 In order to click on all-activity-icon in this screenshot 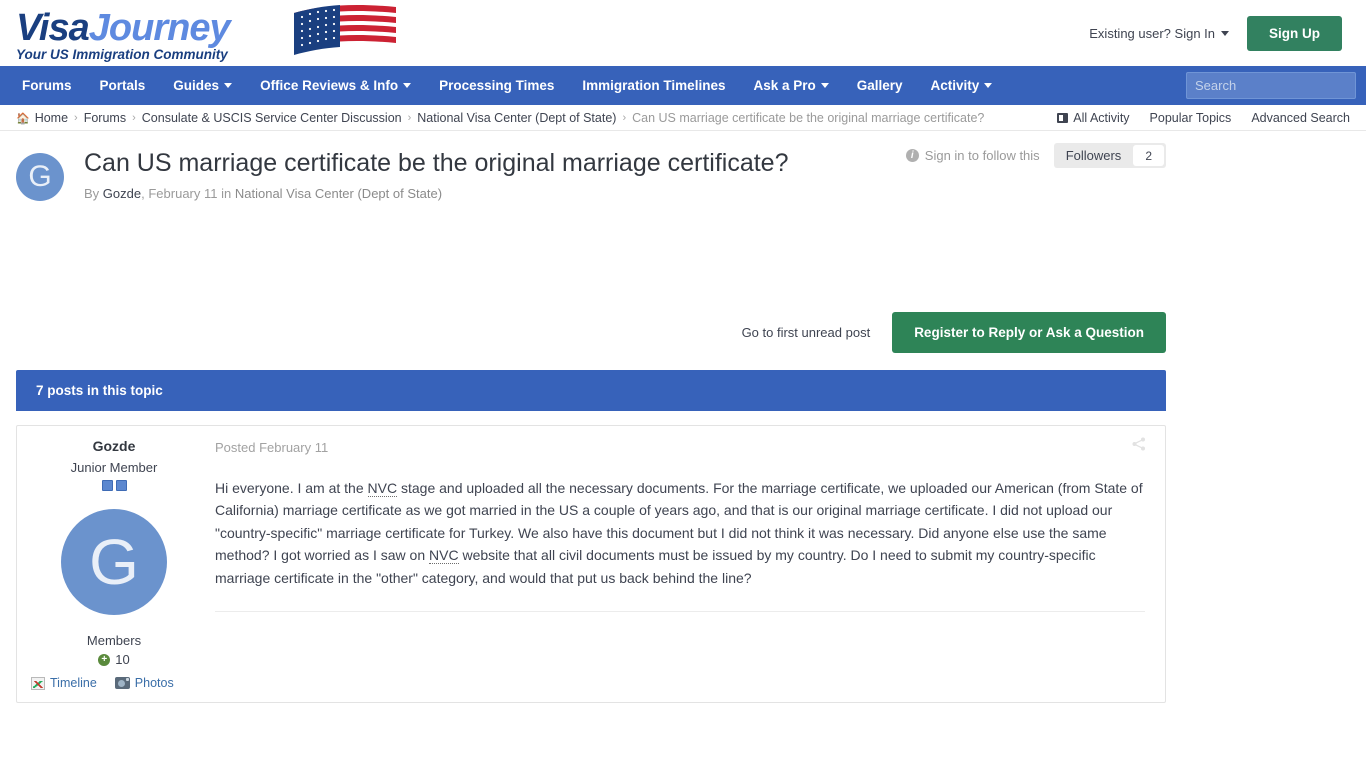, I will do `click(1063, 117)`.